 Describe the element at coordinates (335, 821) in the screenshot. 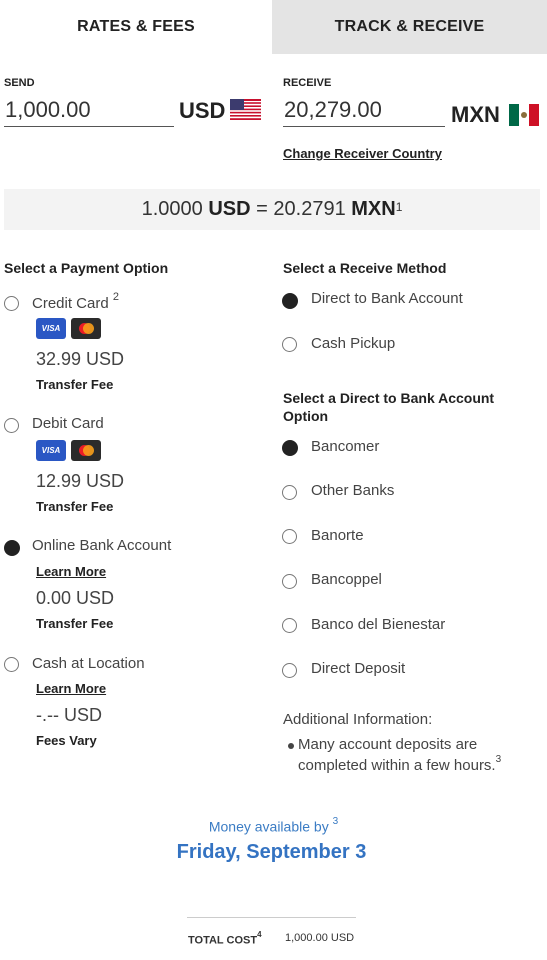

I see `money-available-footnote: 3` at that location.